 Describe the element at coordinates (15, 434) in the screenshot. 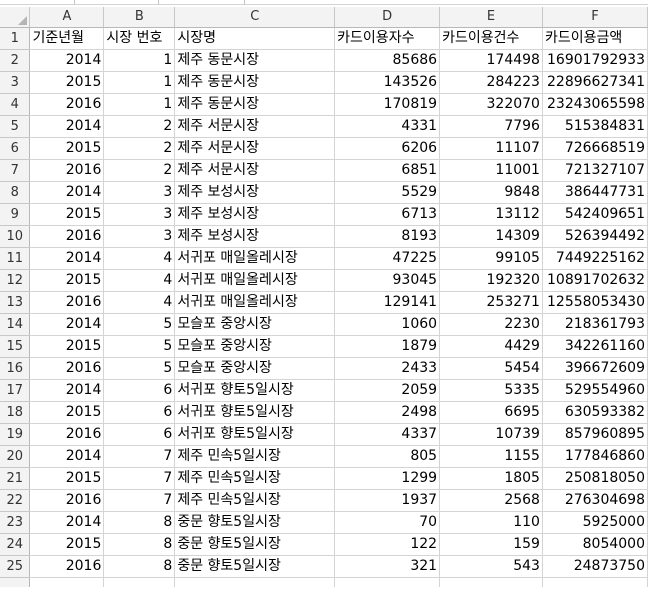

I see `row-header: 19` at that location.